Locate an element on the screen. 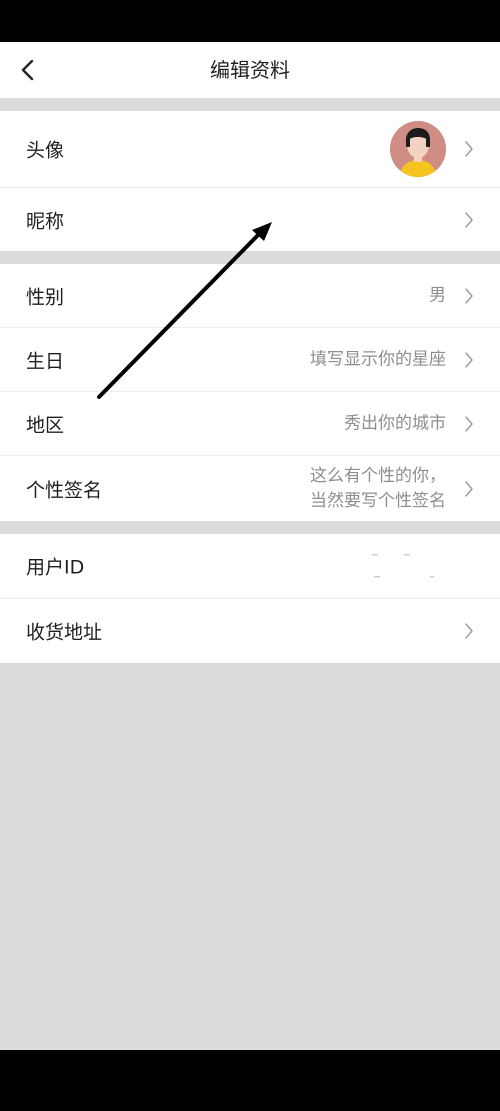 The image size is (500, 1111). nickname-label: 昵称 is located at coordinates (45, 221).